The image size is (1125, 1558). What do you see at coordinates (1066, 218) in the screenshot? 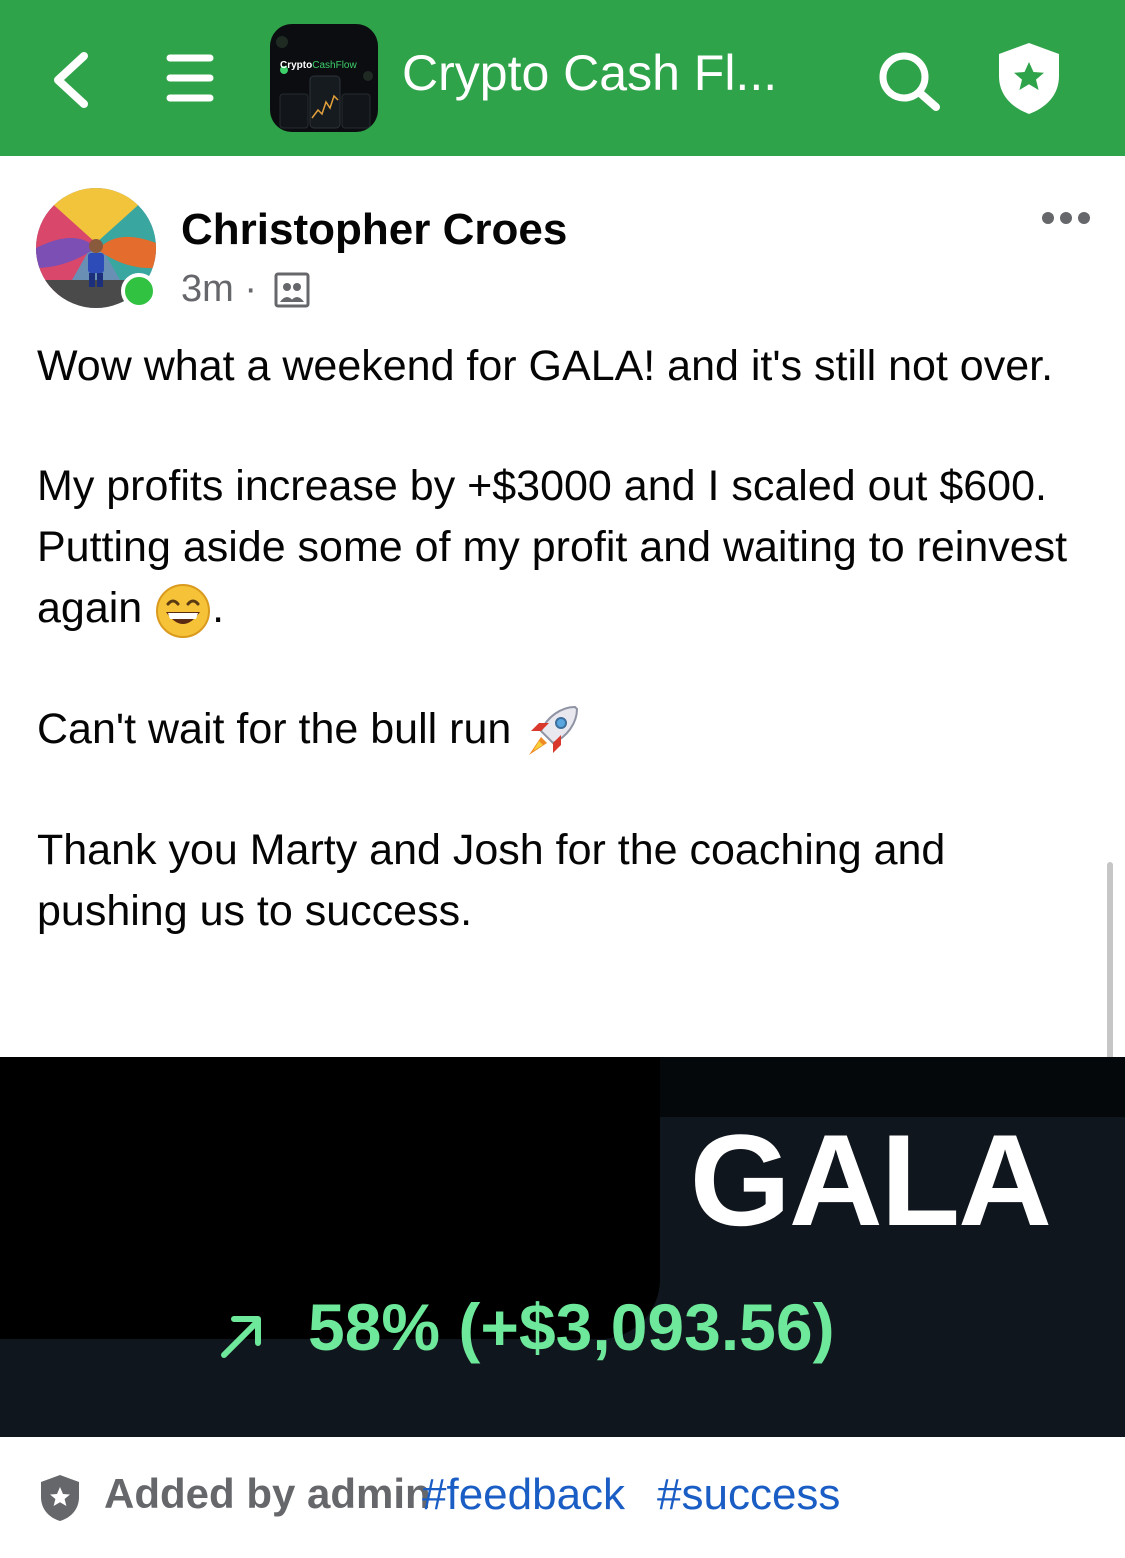
I see `more-options-icon` at bounding box center [1066, 218].